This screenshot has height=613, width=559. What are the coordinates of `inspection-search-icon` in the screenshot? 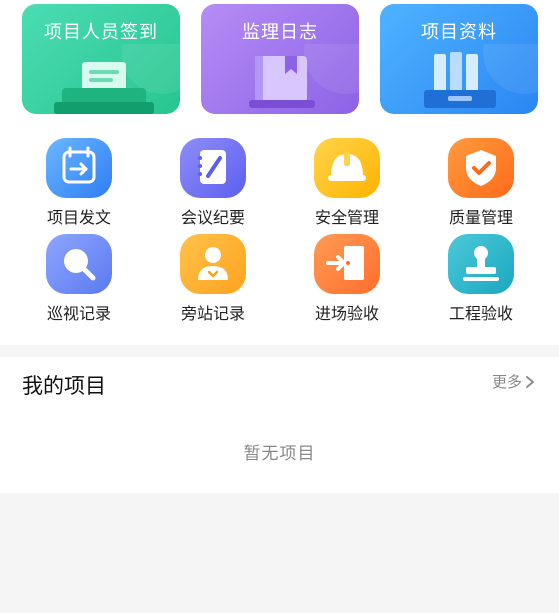 It's located at (79, 264).